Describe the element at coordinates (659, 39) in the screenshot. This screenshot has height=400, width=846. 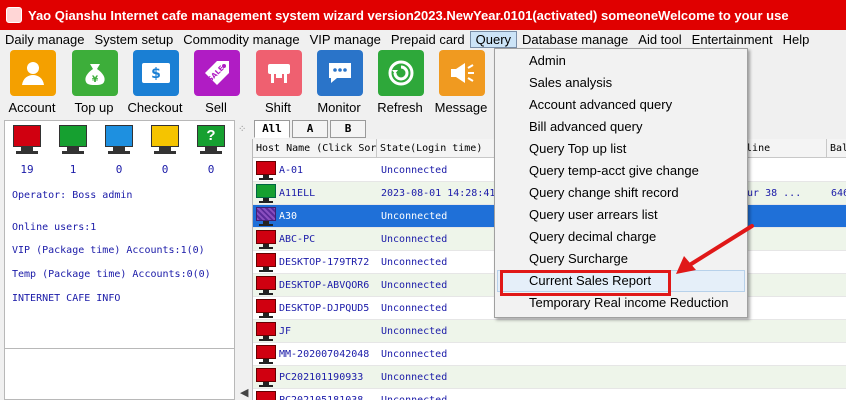
I see `menu-aid-tool: Aid tool` at that location.